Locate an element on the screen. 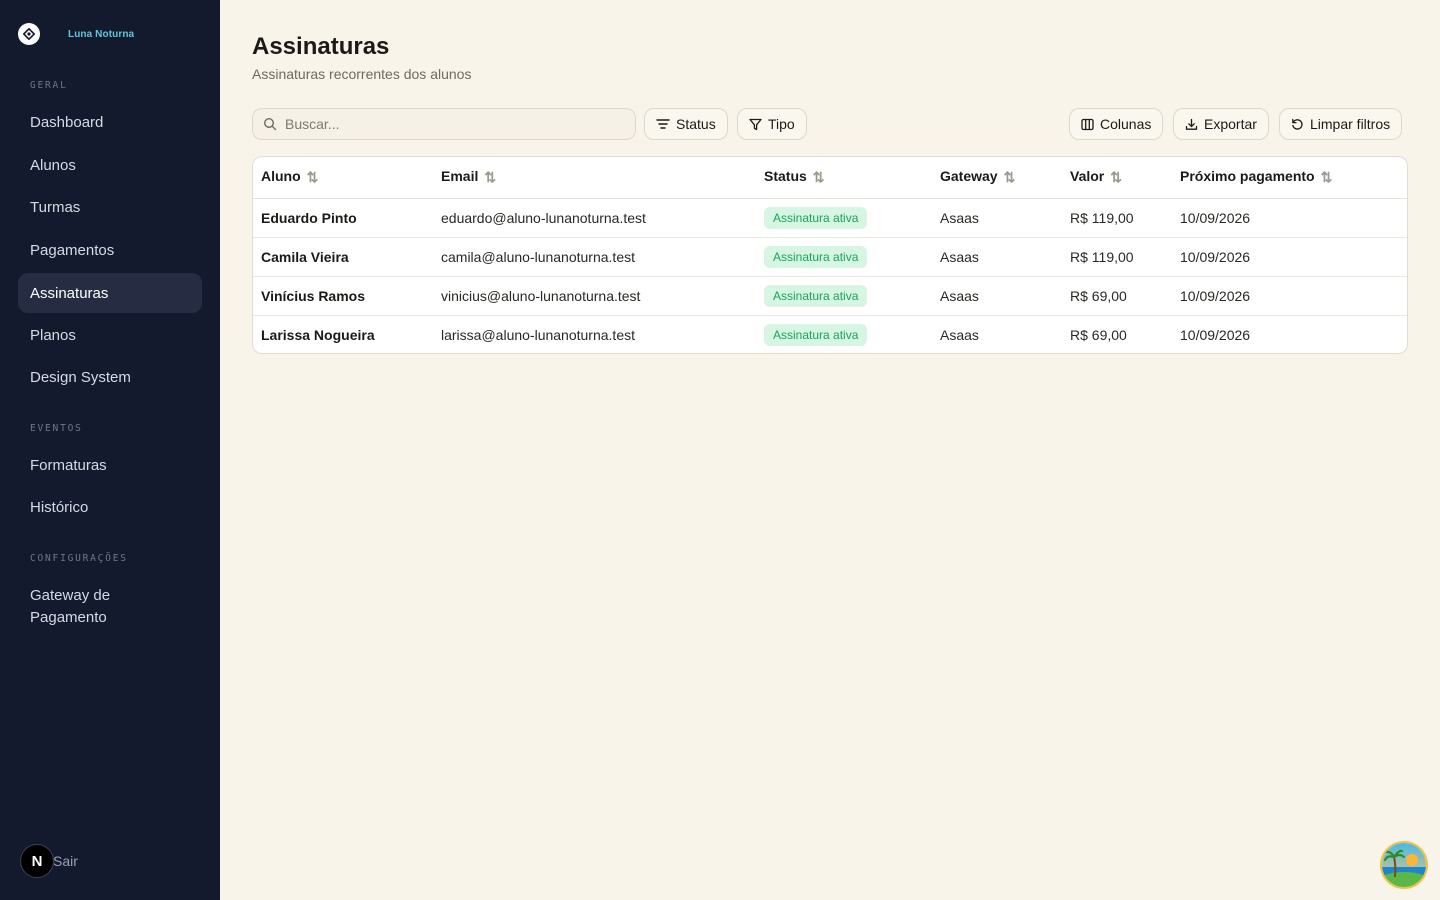 This screenshot has height=900, width=1440. cell-aluno: Vinícius Ramos is located at coordinates (343, 296).